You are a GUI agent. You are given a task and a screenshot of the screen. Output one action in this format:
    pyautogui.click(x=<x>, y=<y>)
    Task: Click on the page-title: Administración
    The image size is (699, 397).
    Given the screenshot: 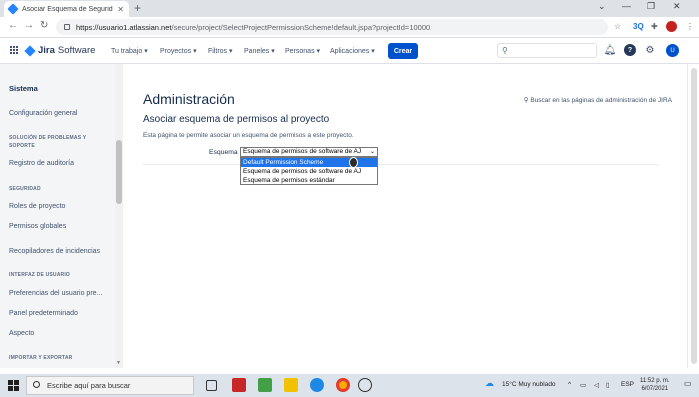 What is the action you would take?
    pyautogui.click(x=189, y=99)
    